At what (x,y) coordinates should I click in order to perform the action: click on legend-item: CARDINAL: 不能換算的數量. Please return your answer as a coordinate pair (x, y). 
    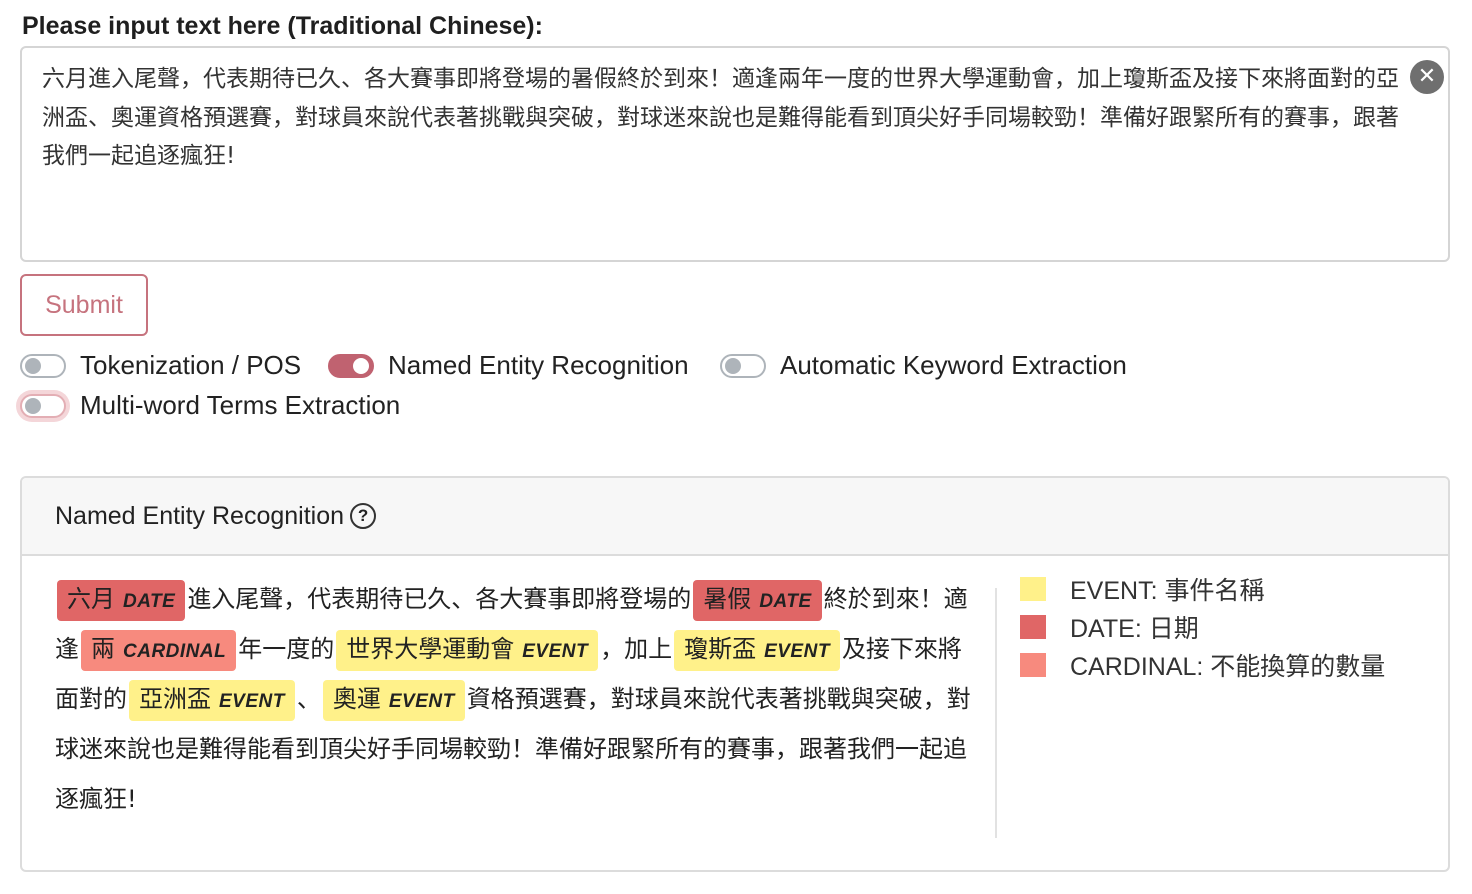
    Looking at the image, I should click on (1202, 665).